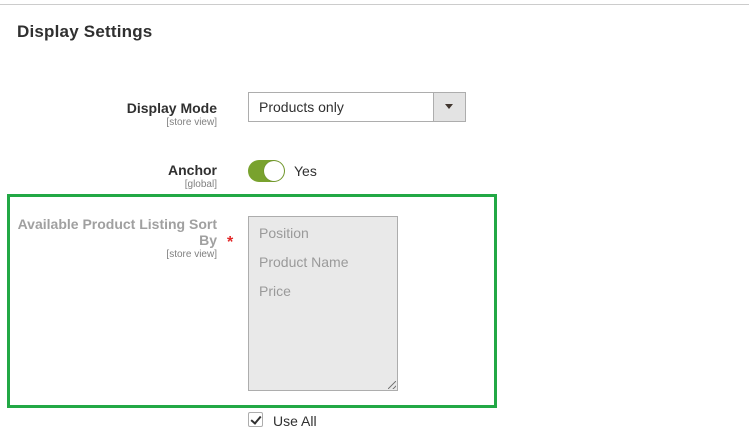 This screenshot has width=756, height=446. I want to click on sort-option-position: Position, so click(284, 233).